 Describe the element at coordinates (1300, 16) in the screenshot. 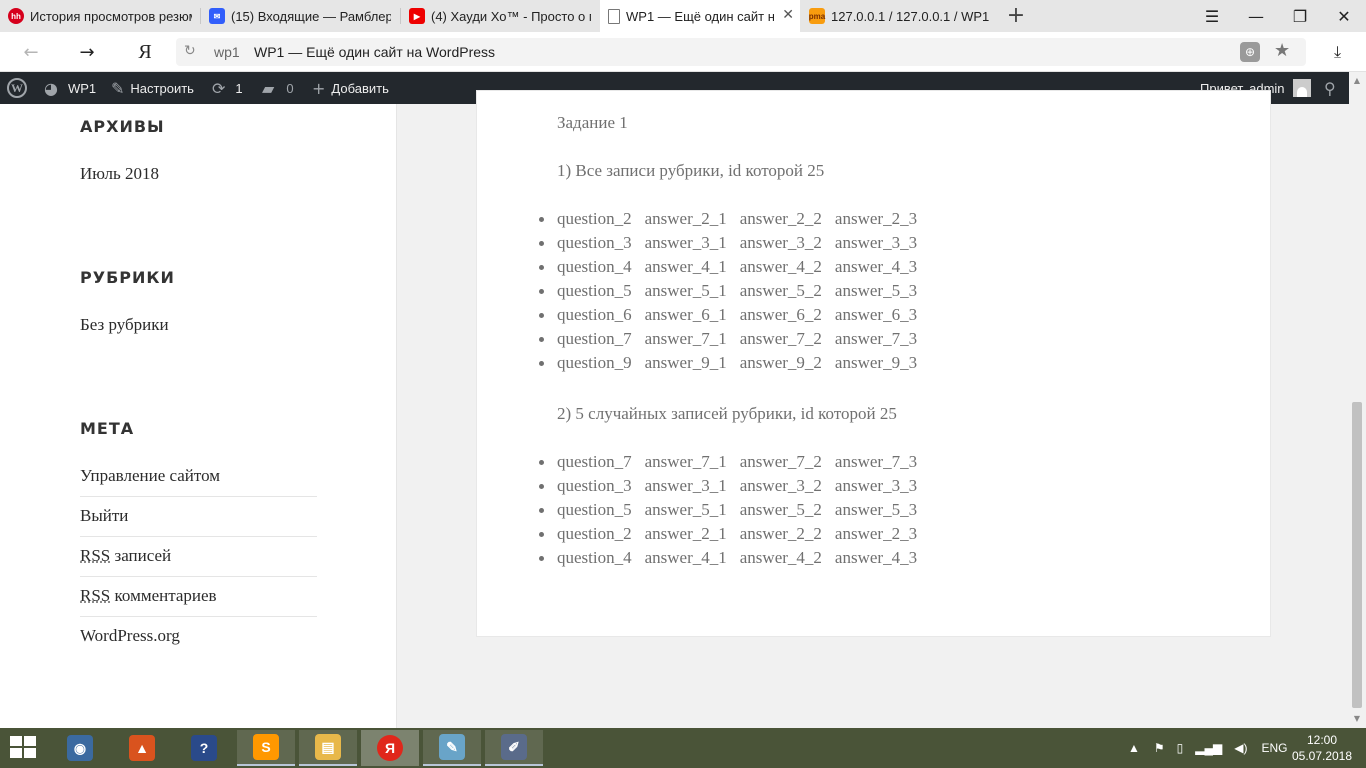

I see `restore-icon: ❐` at that location.